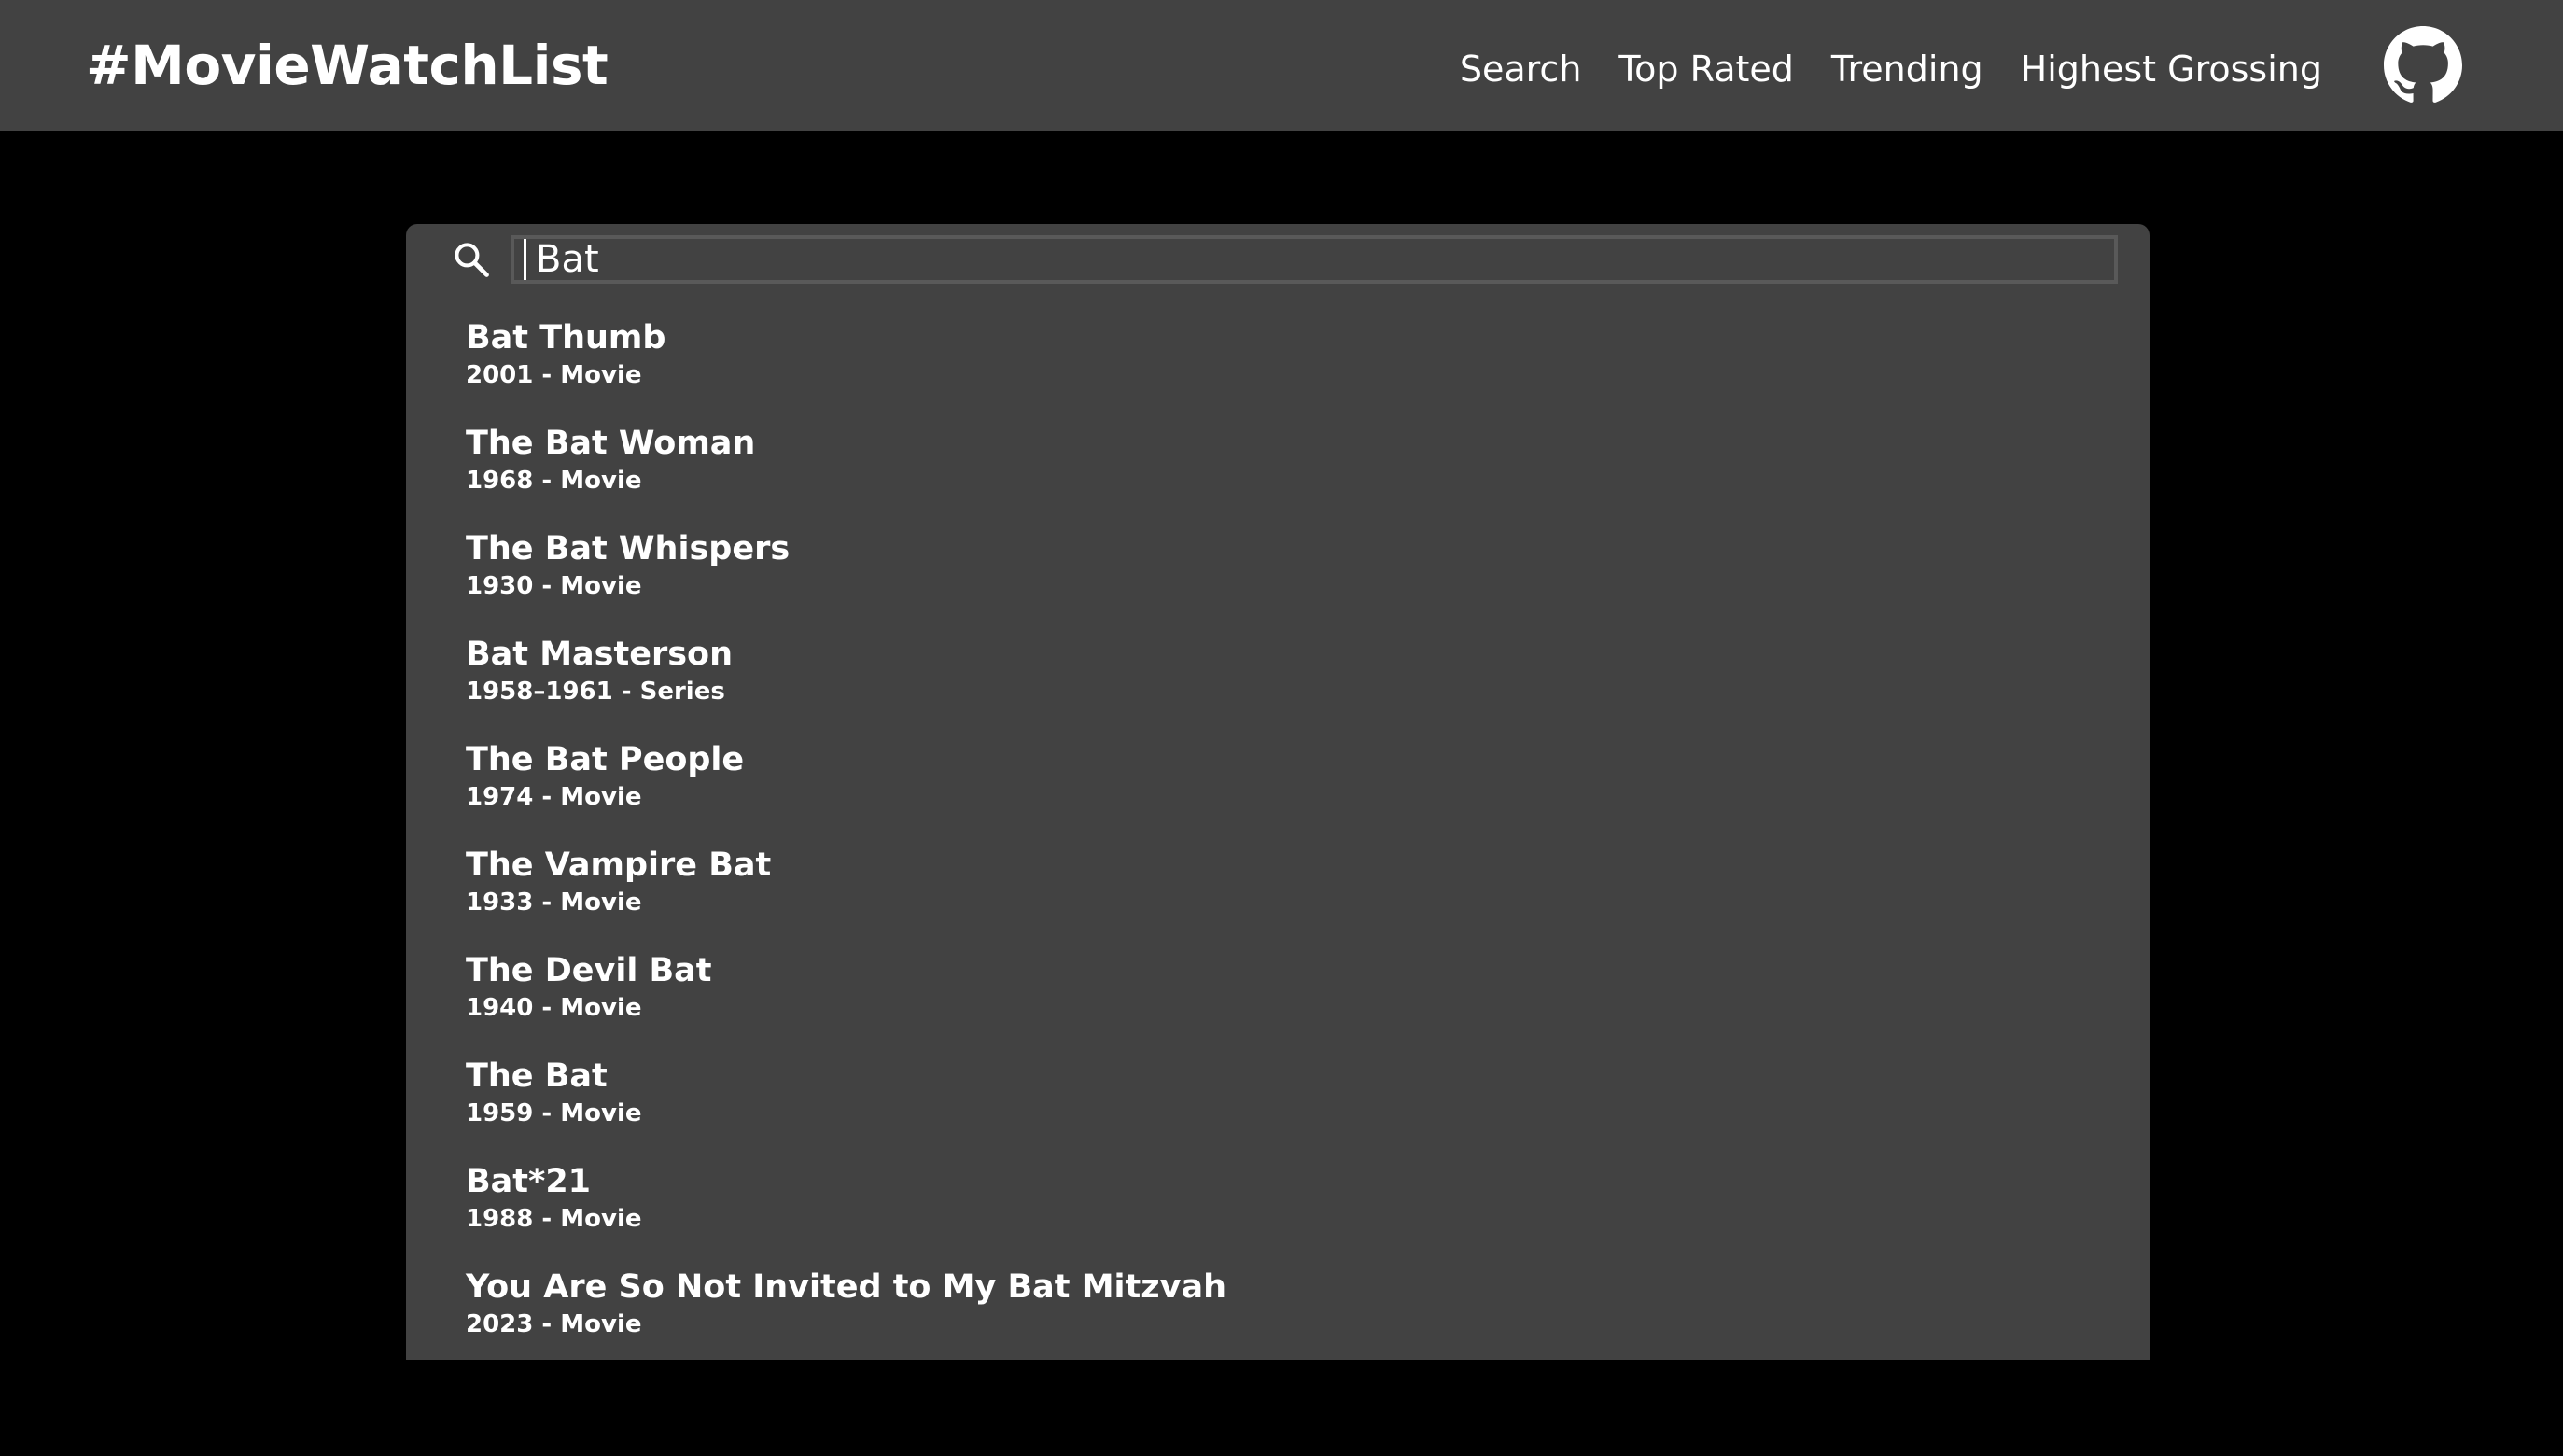 The image size is (2563, 1456). I want to click on result-title: The Bat Woman, so click(611, 443).